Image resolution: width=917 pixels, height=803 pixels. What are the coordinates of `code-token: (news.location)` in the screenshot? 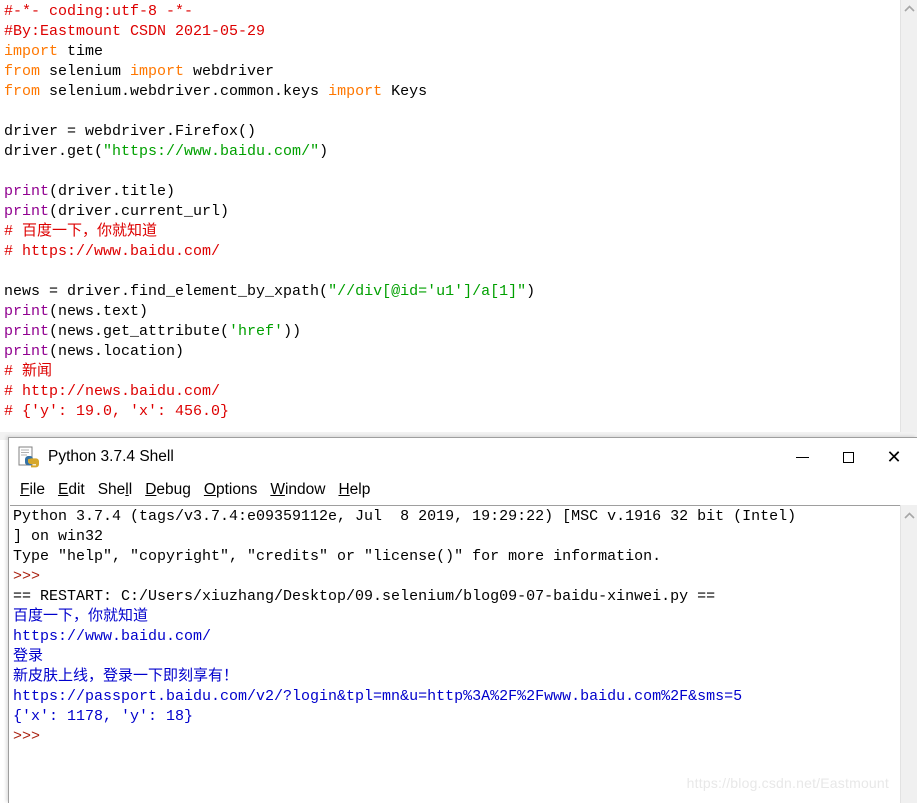 It's located at (117, 351).